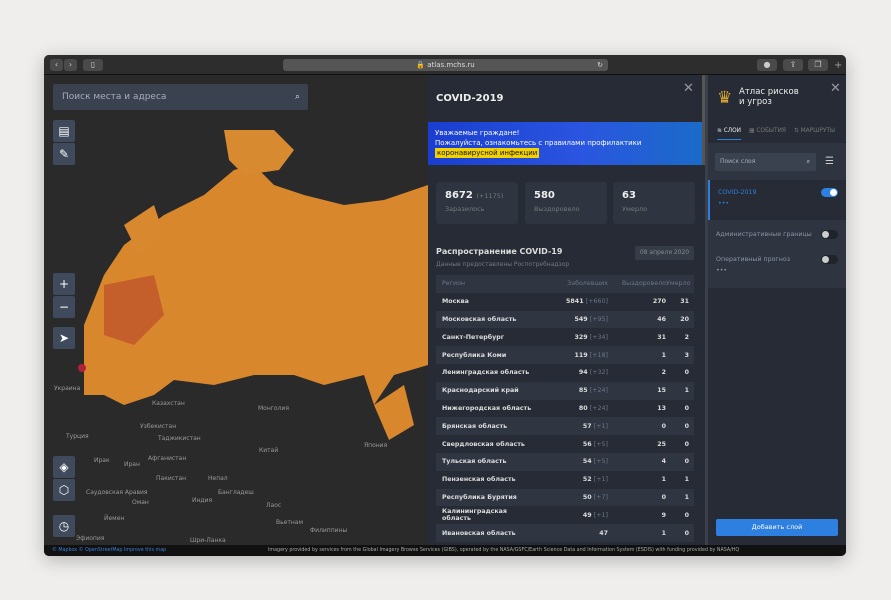 The width and height of the screenshot is (891, 600). Describe the element at coordinates (132, 464) in the screenshot. I see `map-label: Иран` at that location.